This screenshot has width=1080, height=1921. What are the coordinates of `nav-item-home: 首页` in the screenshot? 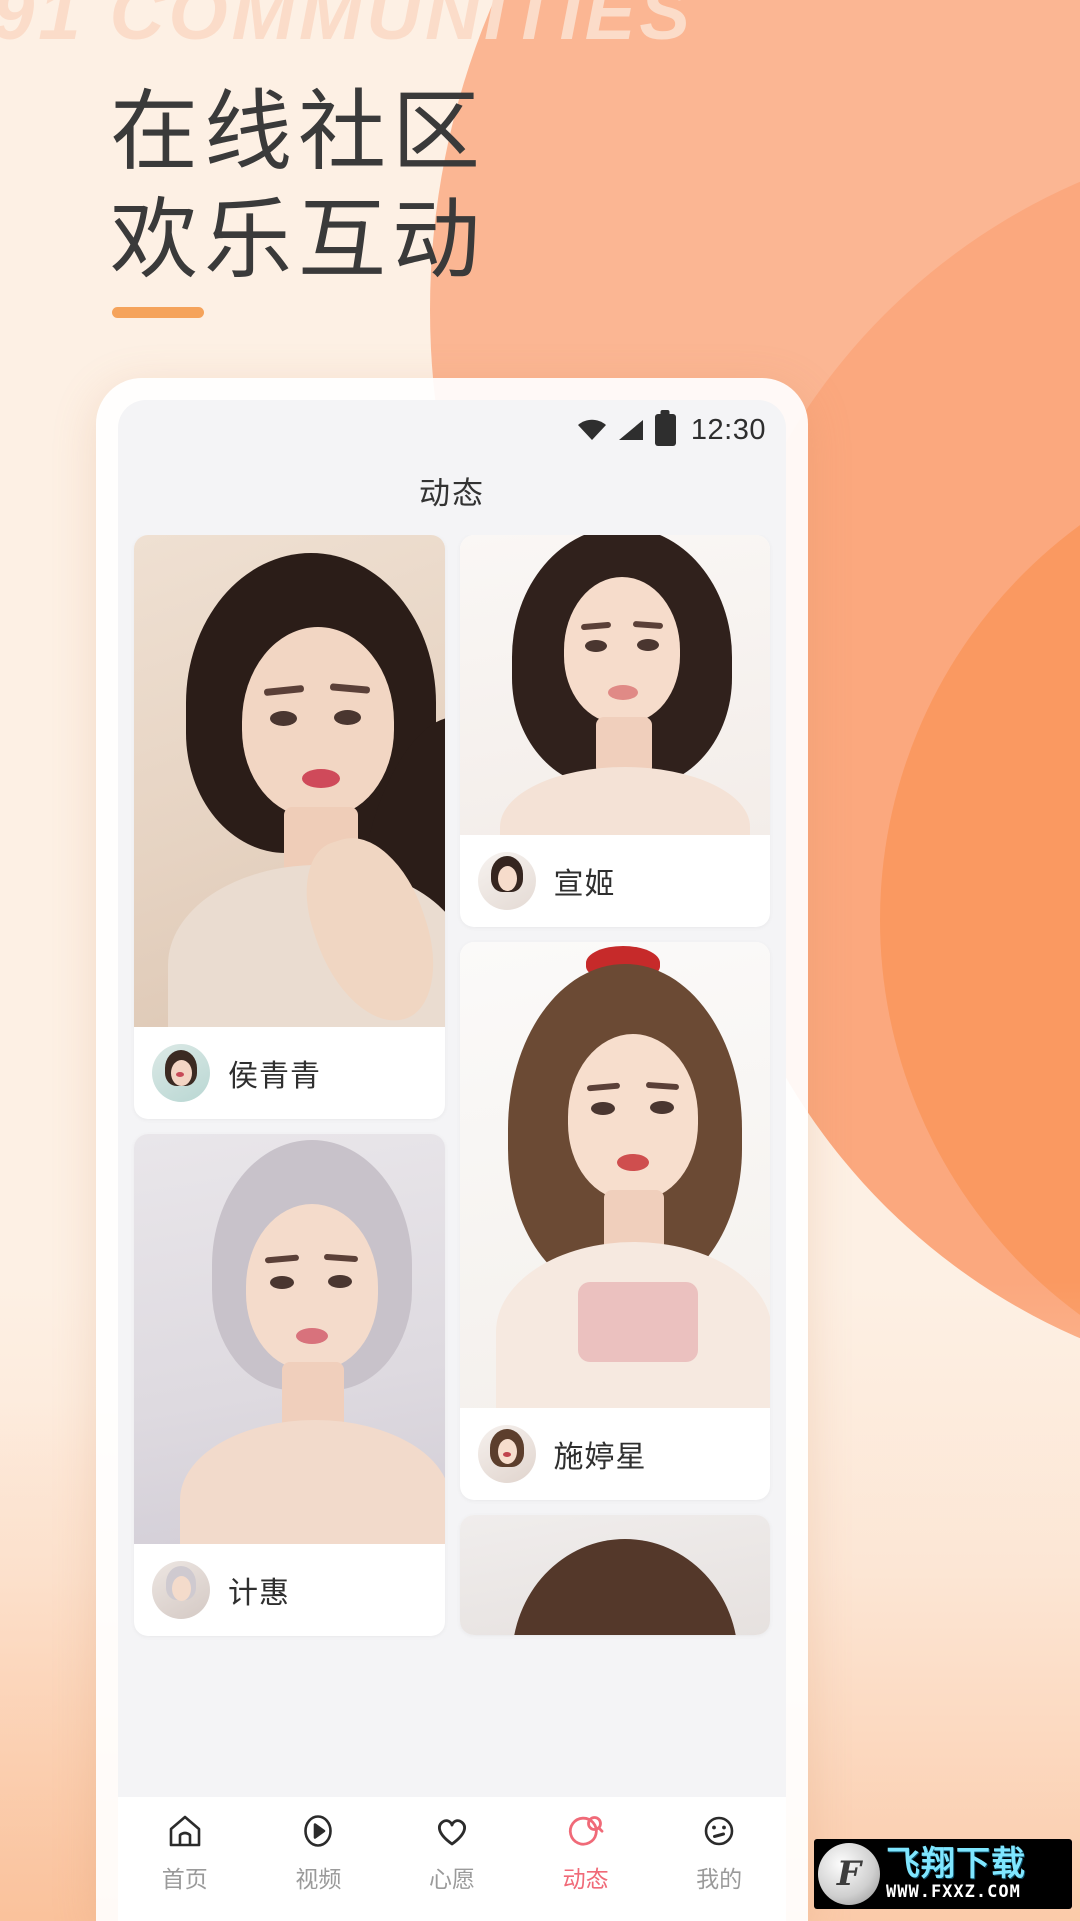 It's located at (185, 1852).